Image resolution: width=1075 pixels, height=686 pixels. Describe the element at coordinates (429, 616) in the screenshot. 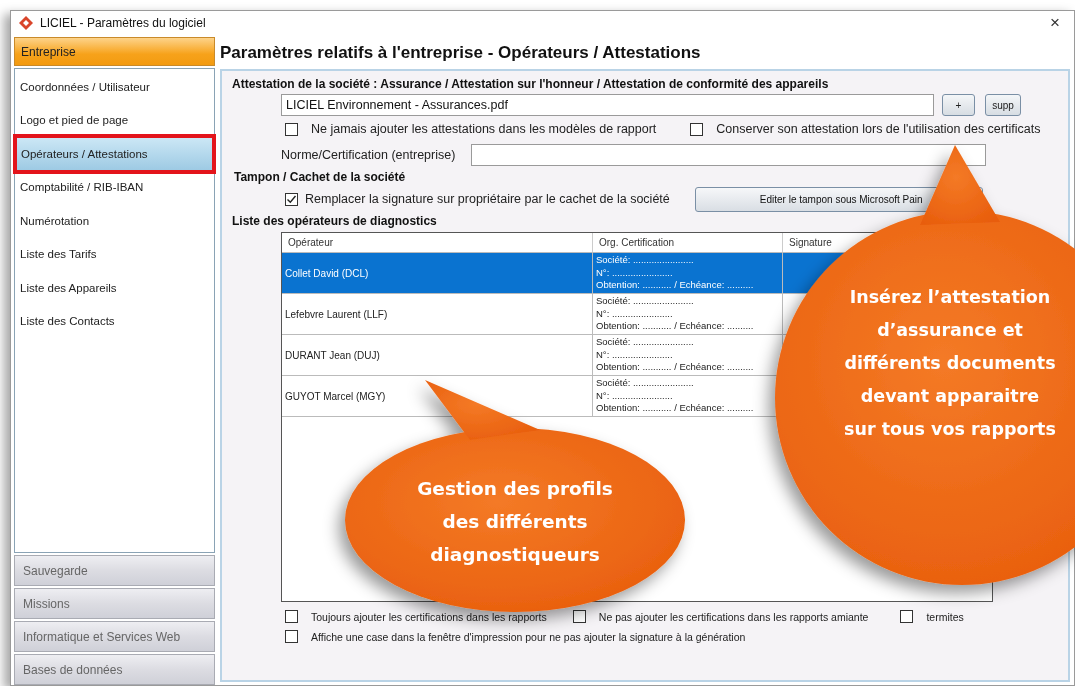

I see `checkbox-label: Toujours ajouter les certifications dans les rapports` at that location.